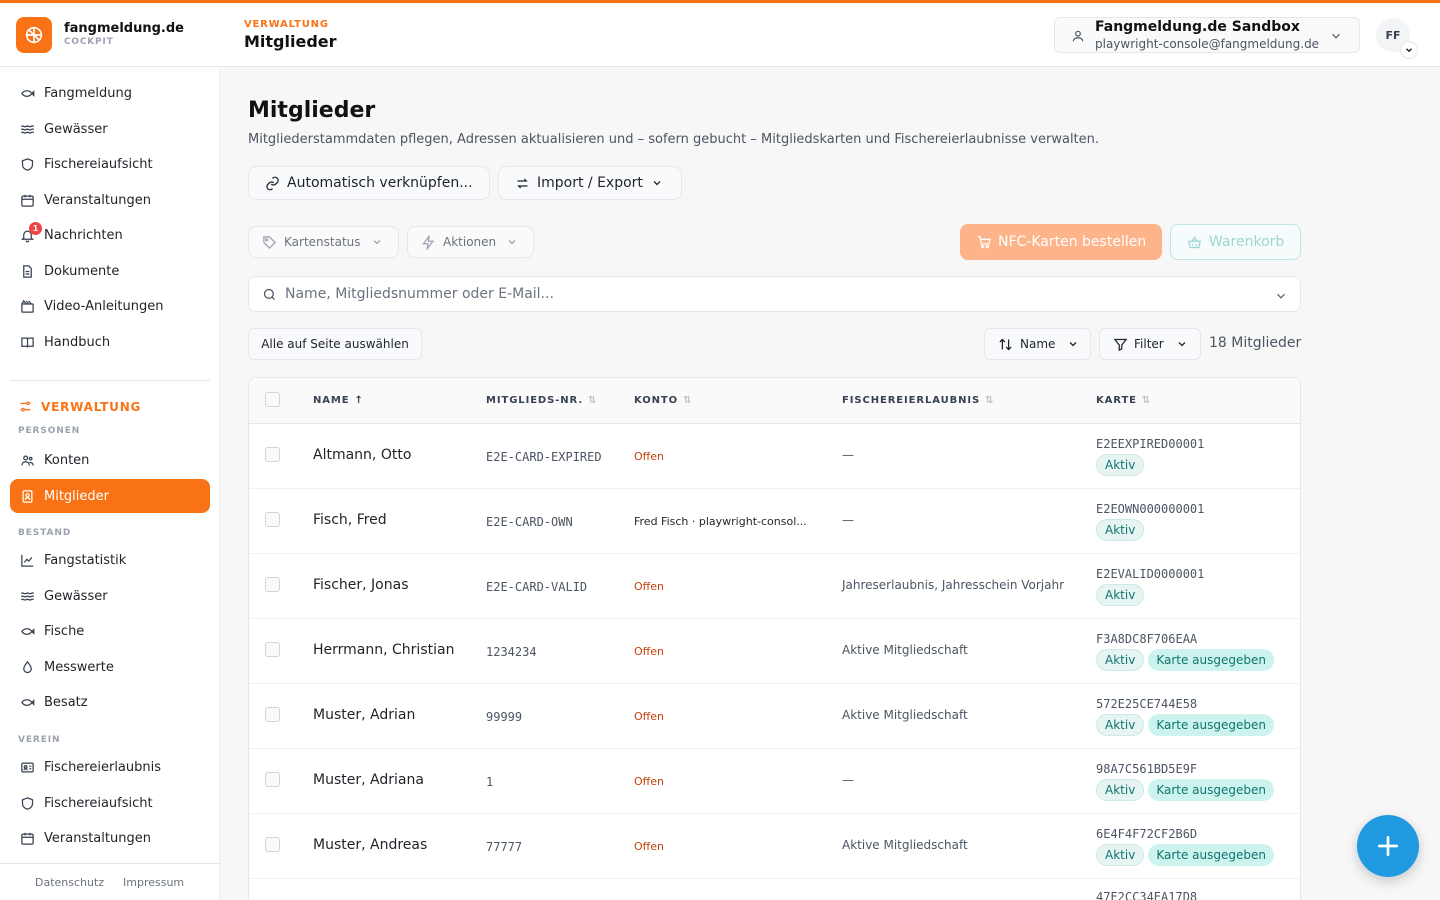 Image resolution: width=1440 pixels, height=900 pixels. What do you see at coordinates (34, 35) in the screenshot?
I see `app-logo` at bounding box center [34, 35].